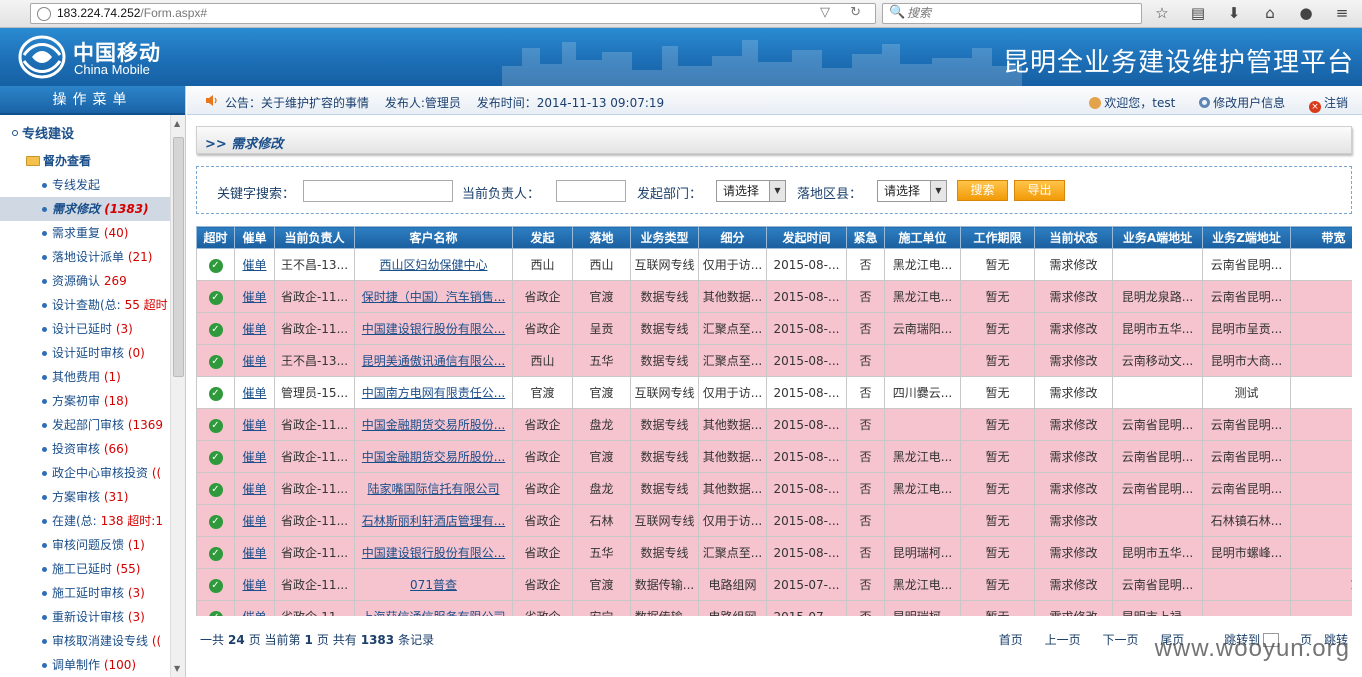  I want to click on browser-search: 🔍, so click(1012, 13).